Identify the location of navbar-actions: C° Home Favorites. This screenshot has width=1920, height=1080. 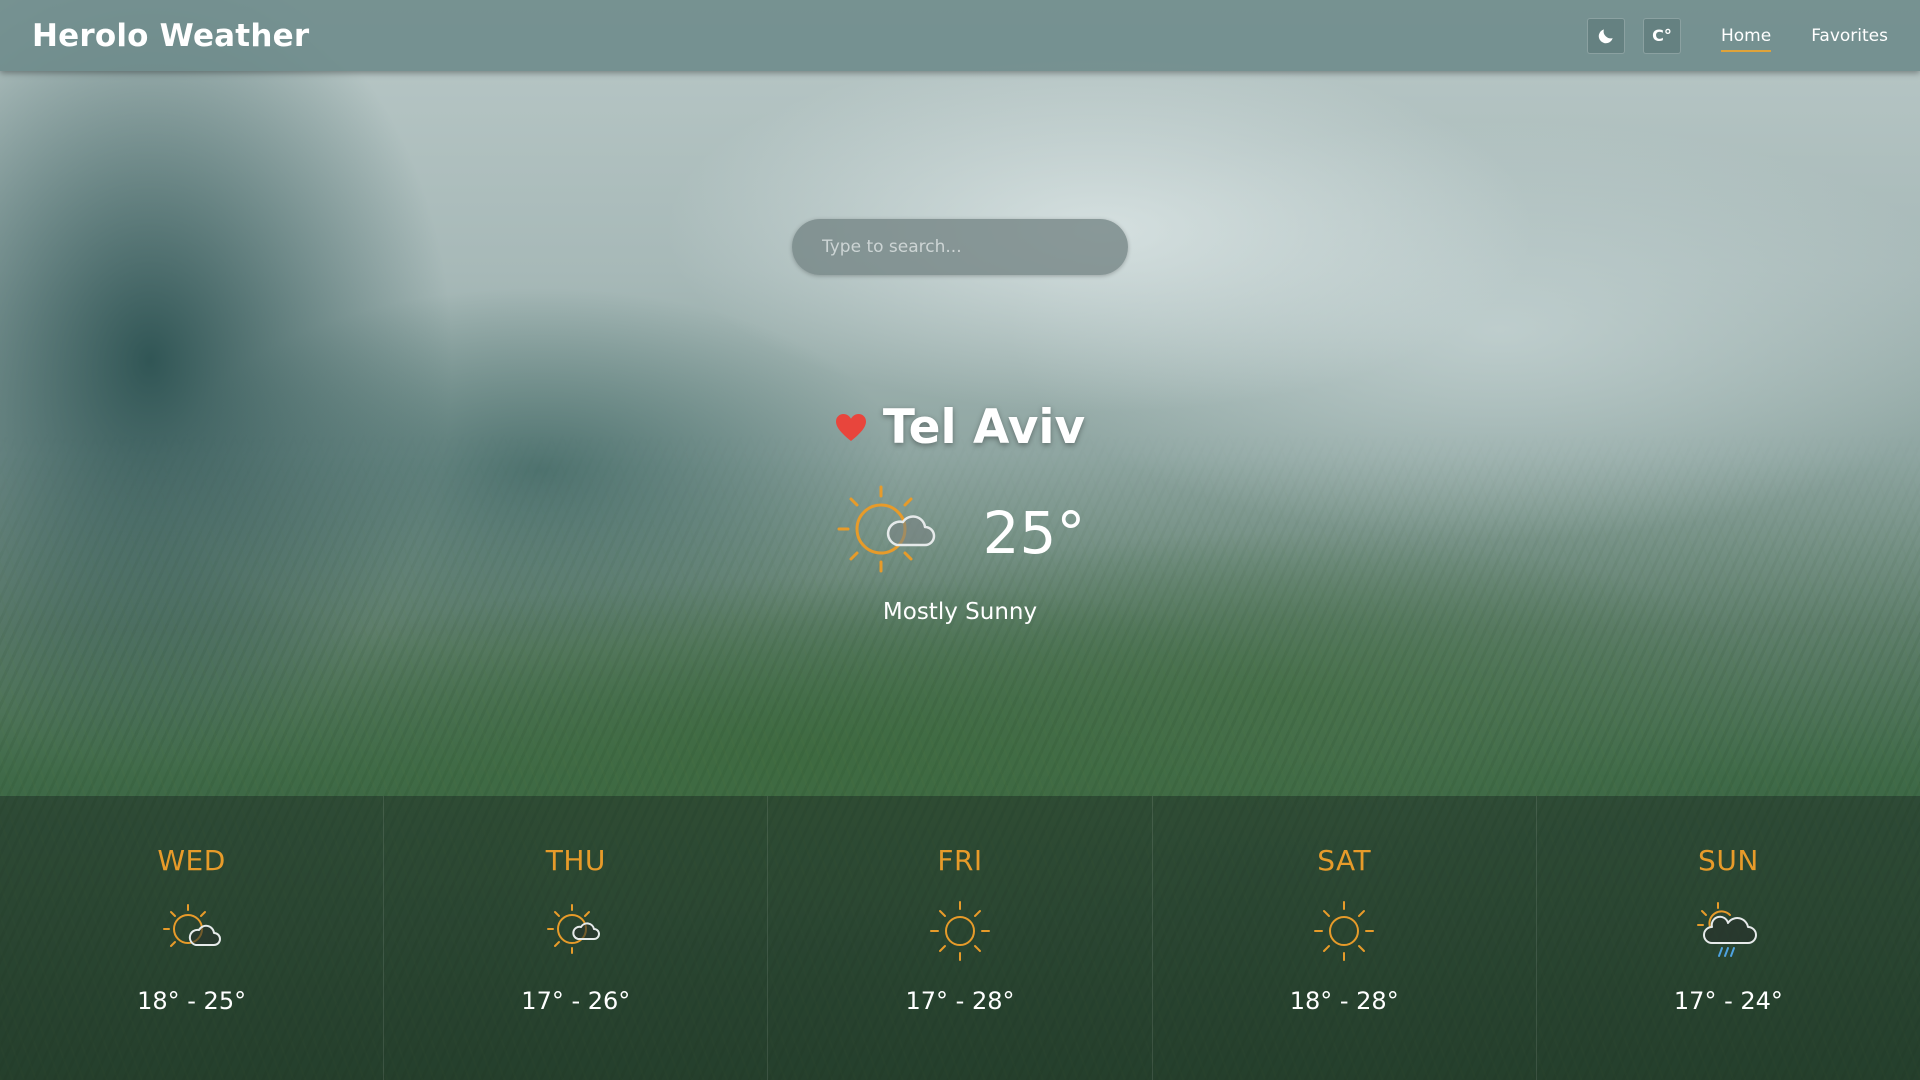
(1728, 35).